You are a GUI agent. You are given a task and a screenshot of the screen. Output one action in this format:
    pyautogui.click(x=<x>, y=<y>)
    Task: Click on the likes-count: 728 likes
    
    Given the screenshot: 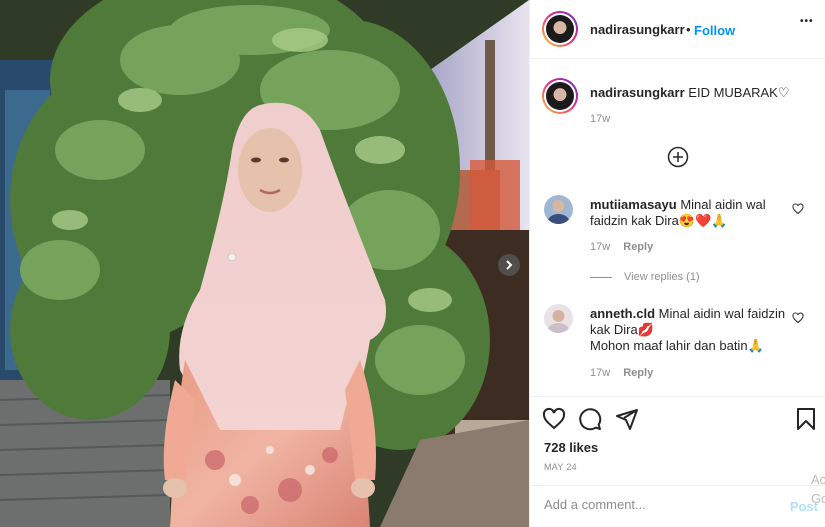 What is the action you would take?
    pyautogui.click(x=571, y=447)
    